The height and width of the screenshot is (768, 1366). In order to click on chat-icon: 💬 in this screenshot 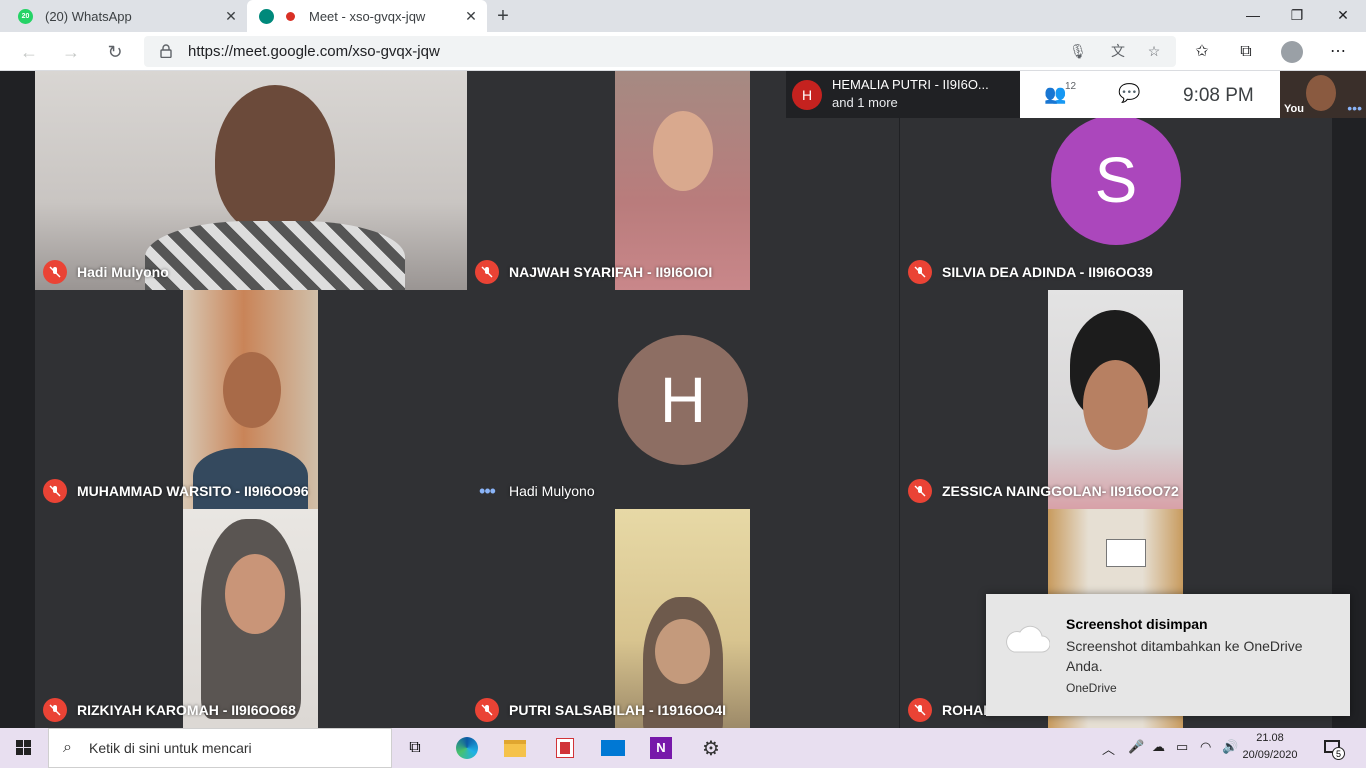, I will do `click(1129, 93)`.